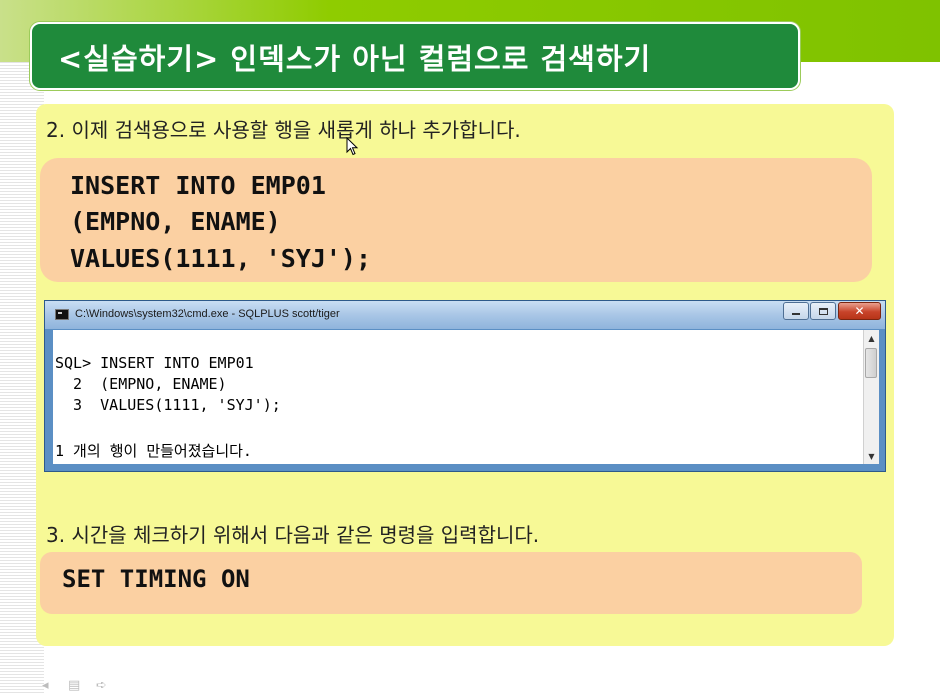 Image resolution: width=940 pixels, height=694 pixels. What do you see at coordinates (352, 146) in the screenshot?
I see `mouse-cursor-icon` at bounding box center [352, 146].